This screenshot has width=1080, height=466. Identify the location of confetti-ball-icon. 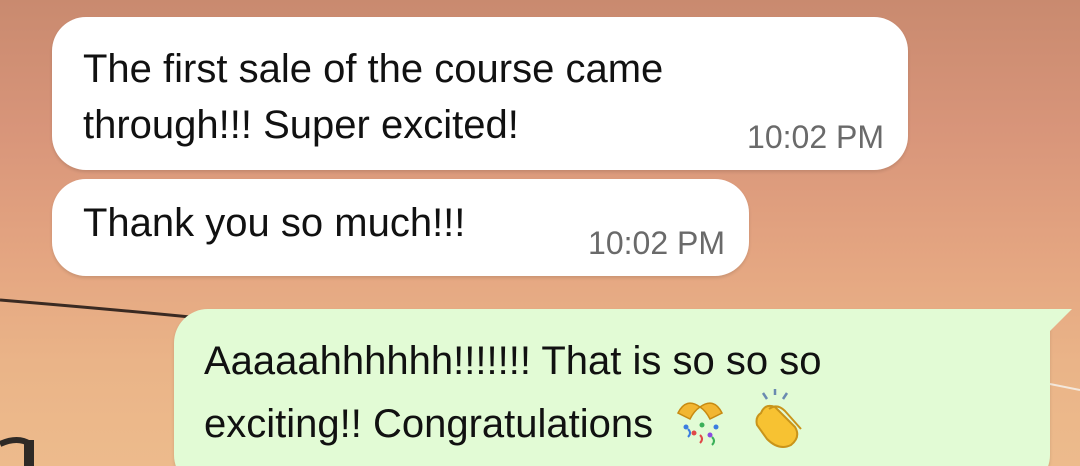
(700, 428).